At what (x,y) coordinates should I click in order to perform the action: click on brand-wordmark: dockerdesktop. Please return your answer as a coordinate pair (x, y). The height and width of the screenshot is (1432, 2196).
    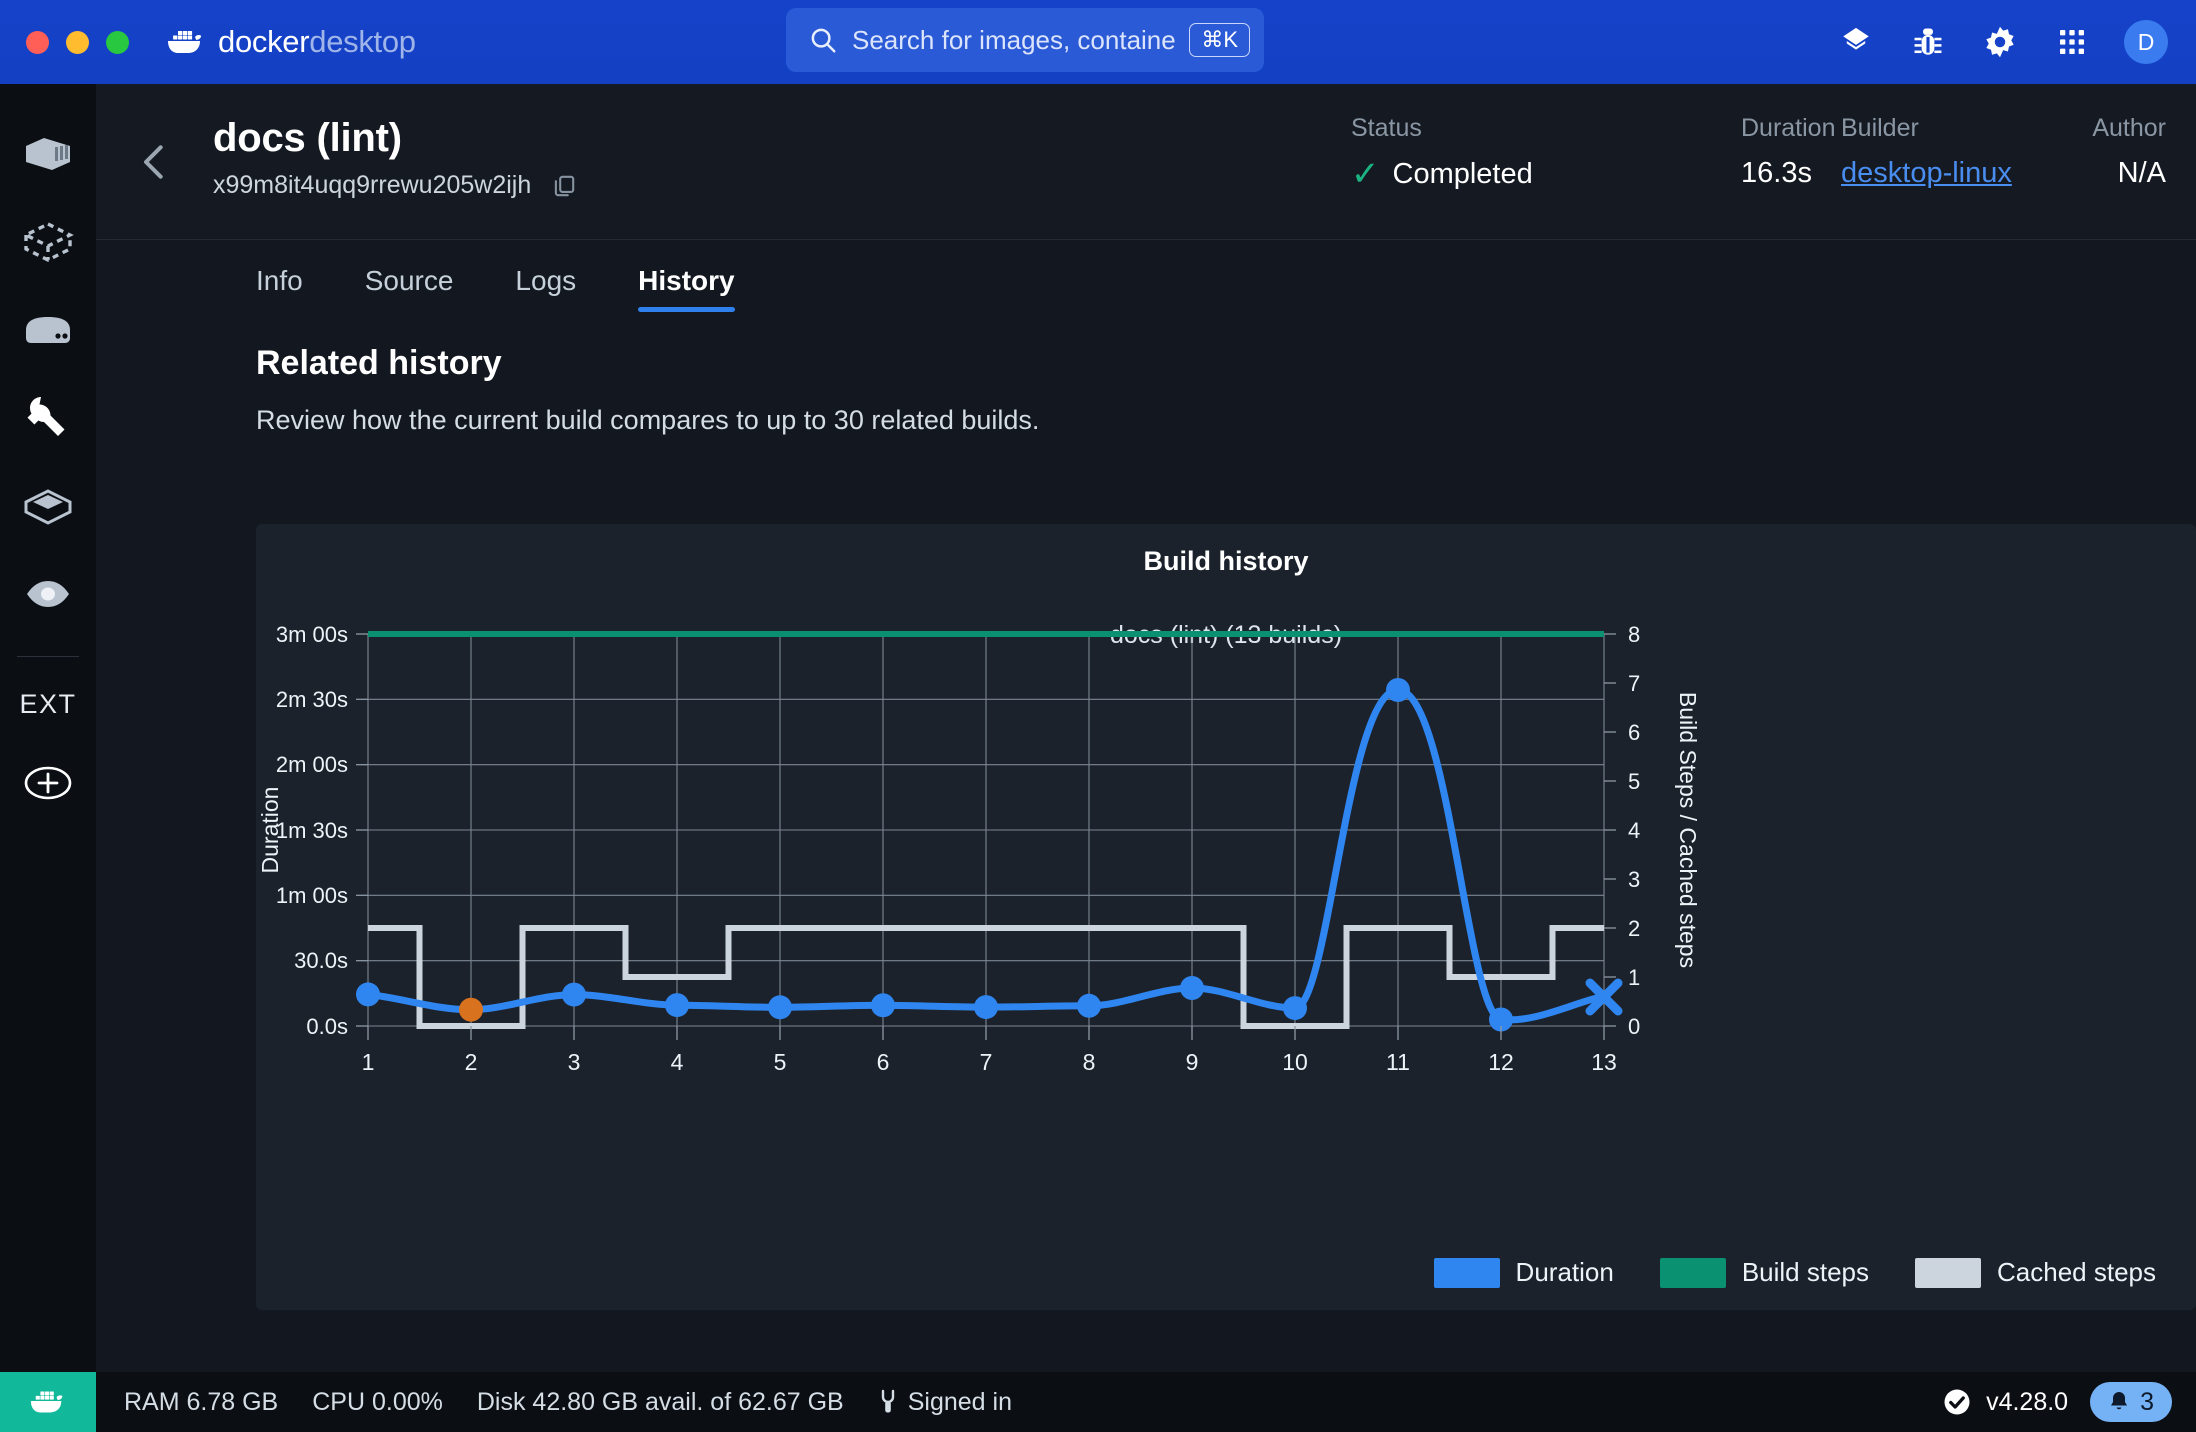
    Looking at the image, I should click on (317, 42).